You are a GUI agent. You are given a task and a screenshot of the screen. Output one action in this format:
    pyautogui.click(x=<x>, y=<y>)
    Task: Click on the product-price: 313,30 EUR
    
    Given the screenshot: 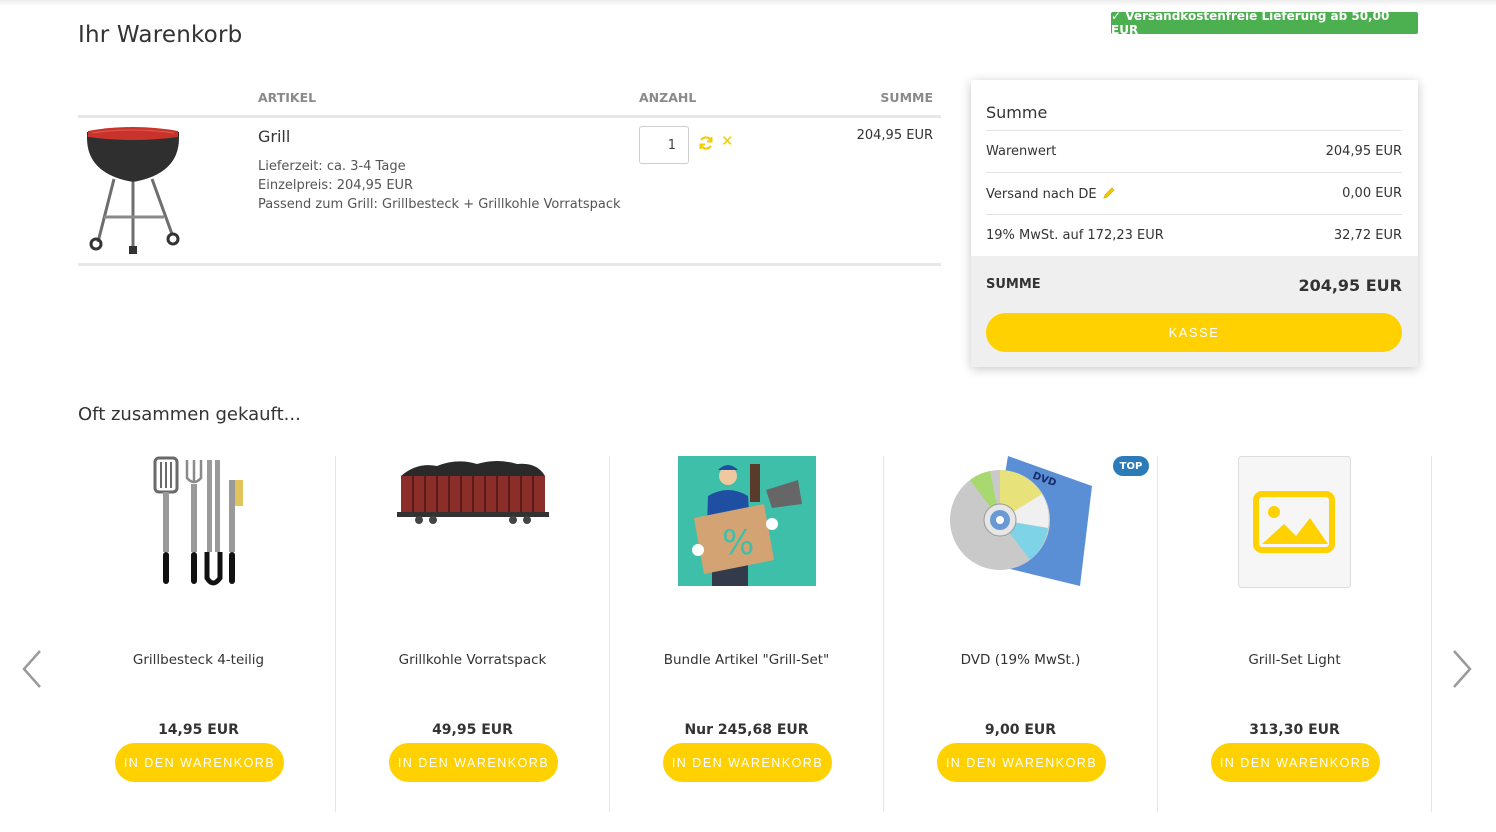 What is the action you would take?
    pyautogui.click(x=1294, y=730)
    